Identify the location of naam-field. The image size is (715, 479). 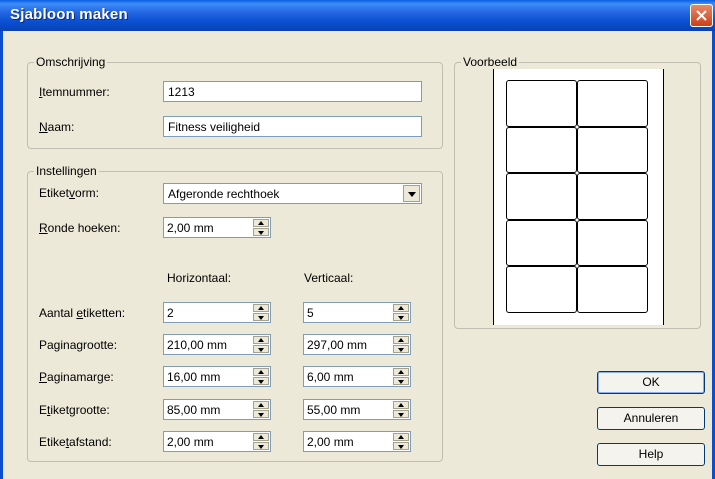
(292, 126).